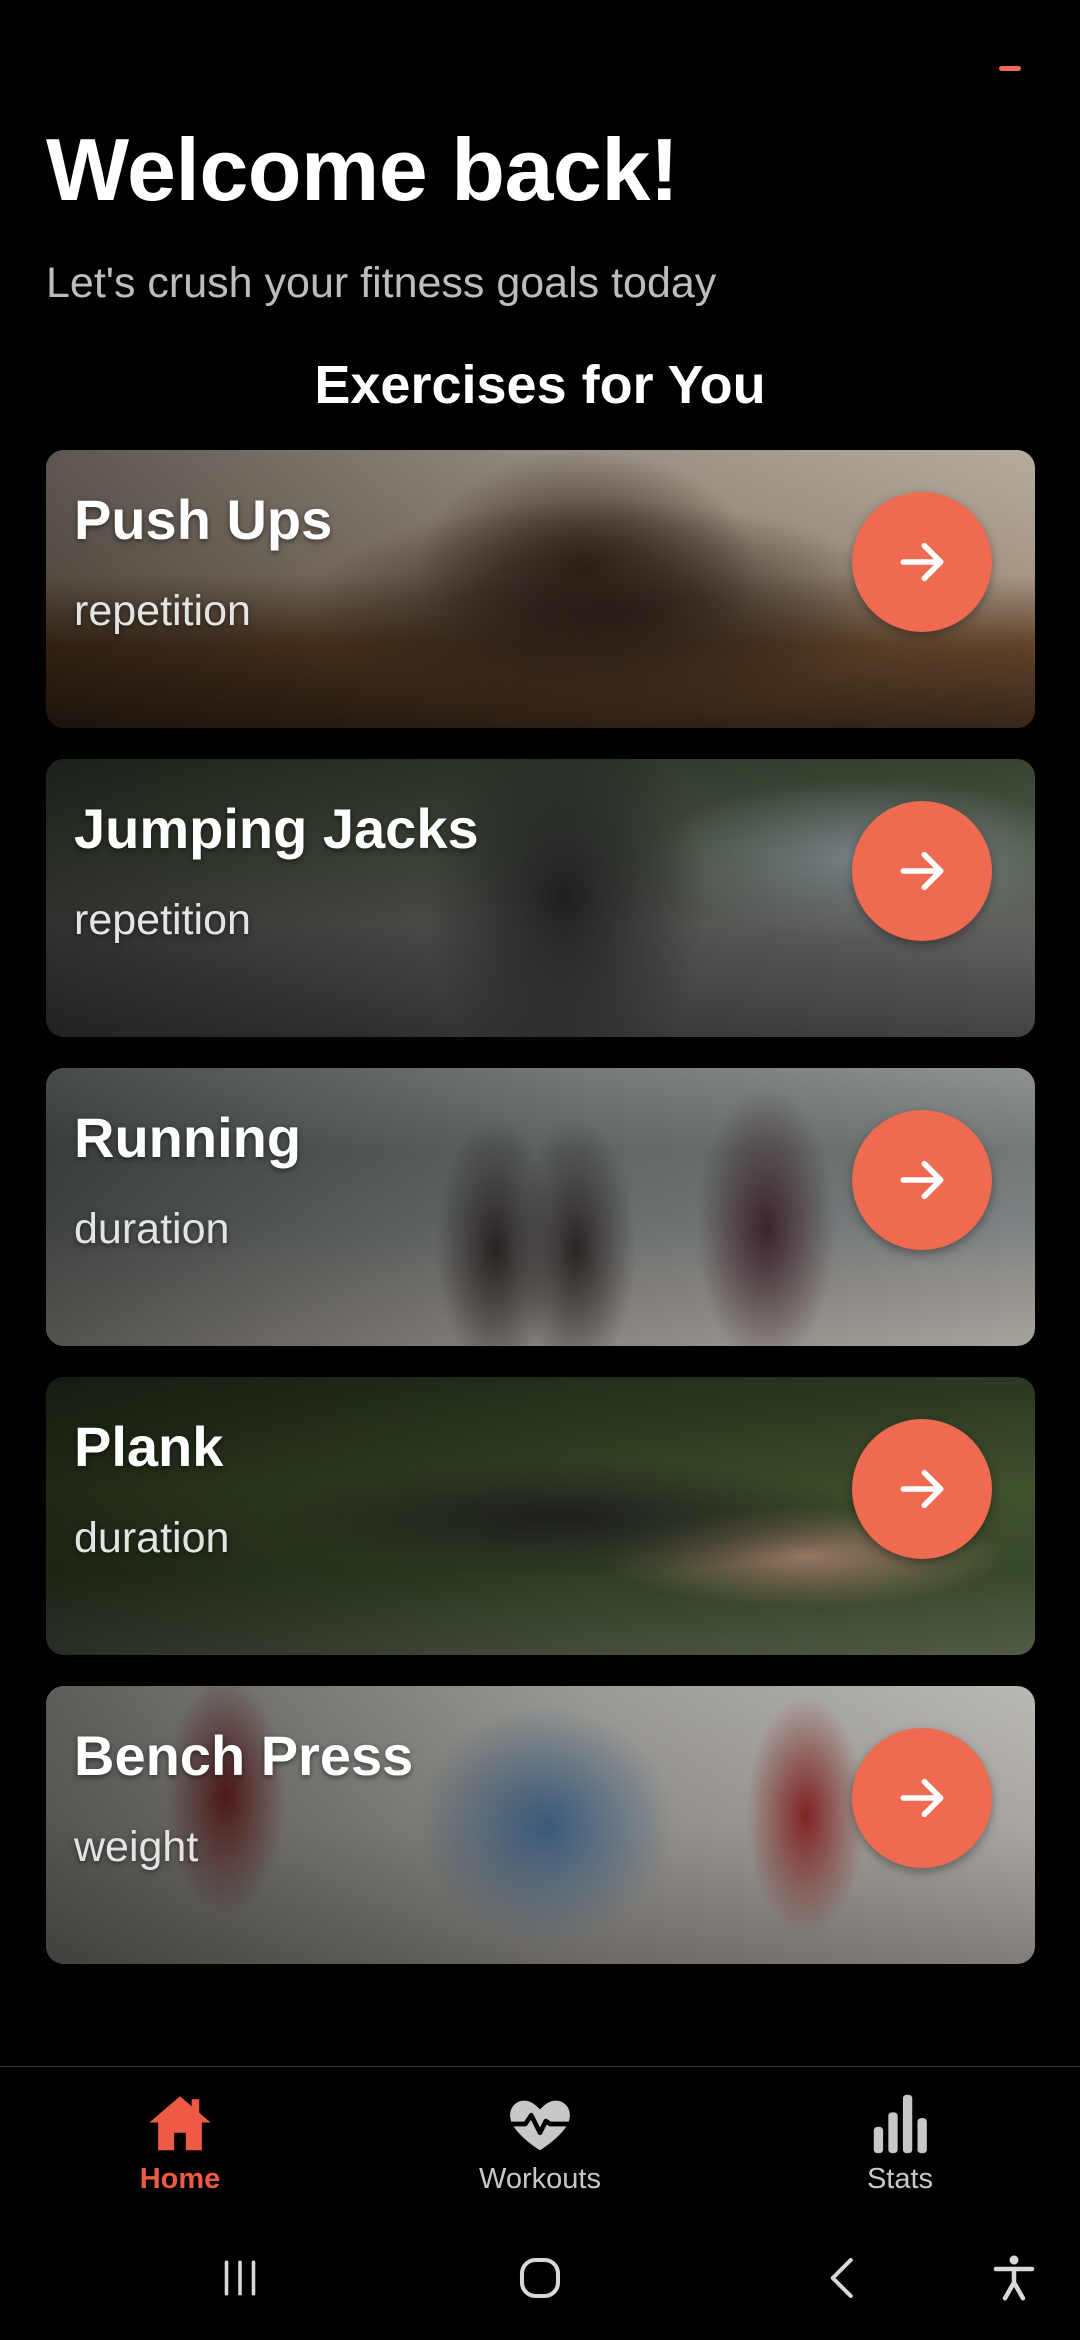 Image resolution: width=1080 pixels, height=2340 pixels. I want to click on exercise-card-plank: Plank duration, so click(540, 1516).